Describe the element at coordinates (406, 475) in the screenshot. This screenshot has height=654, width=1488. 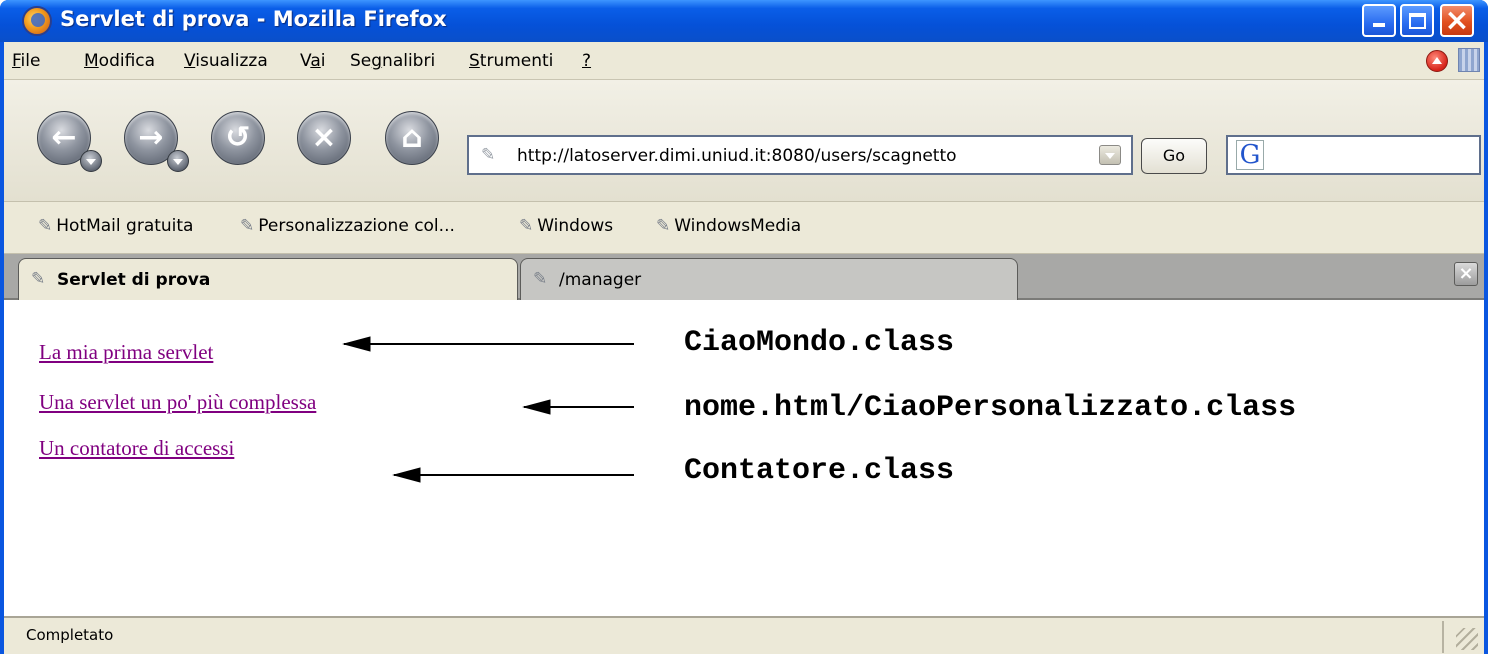
I see `arrow-3-head` at that location.